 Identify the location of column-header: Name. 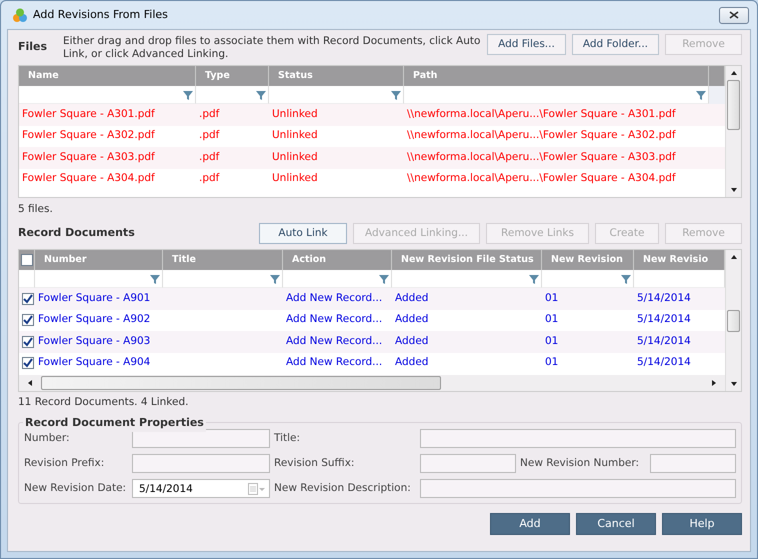
(107, 76).